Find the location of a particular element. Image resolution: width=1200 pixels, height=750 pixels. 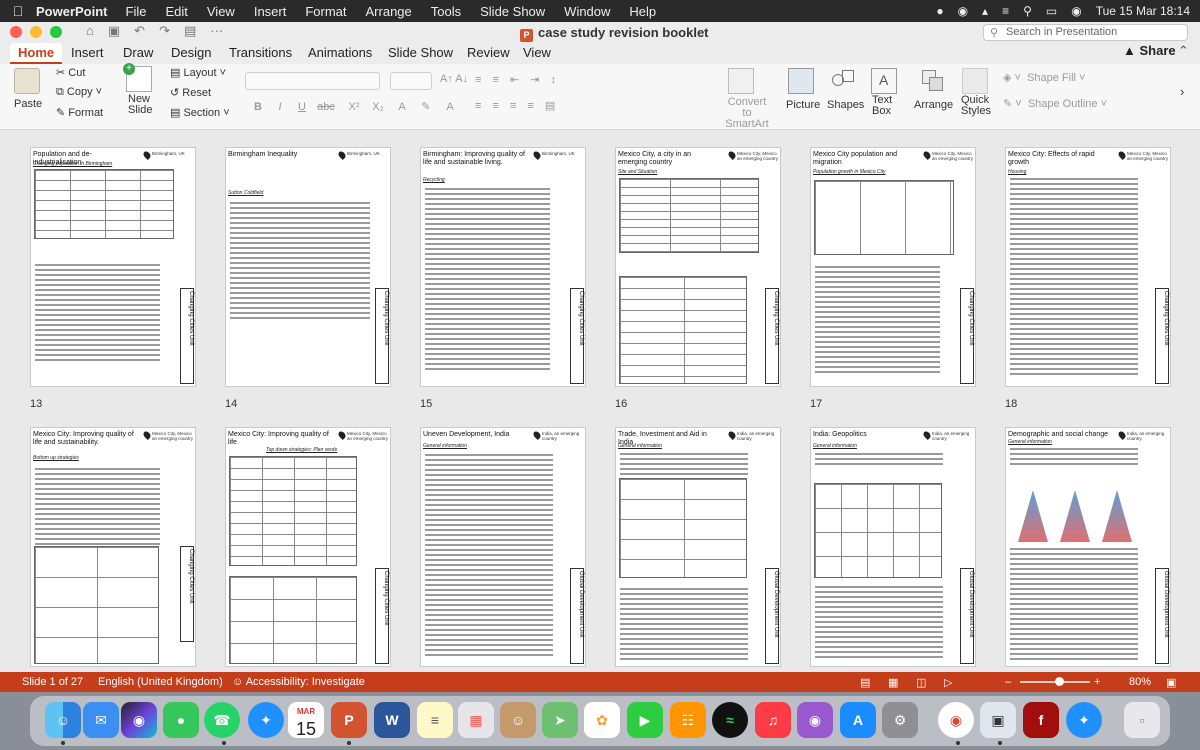

zoom-level: 80% is located at coordinates (1140, 682).